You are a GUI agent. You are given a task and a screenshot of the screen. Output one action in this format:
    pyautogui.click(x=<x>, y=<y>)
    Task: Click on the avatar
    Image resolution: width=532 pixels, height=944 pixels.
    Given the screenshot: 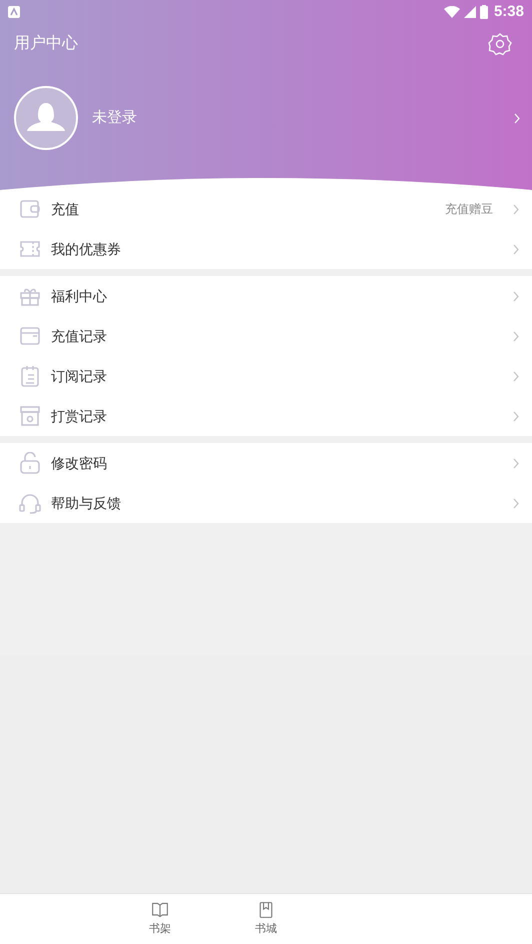 What is the action you would take?
    pyautogui.click(x=46, y=118)
    